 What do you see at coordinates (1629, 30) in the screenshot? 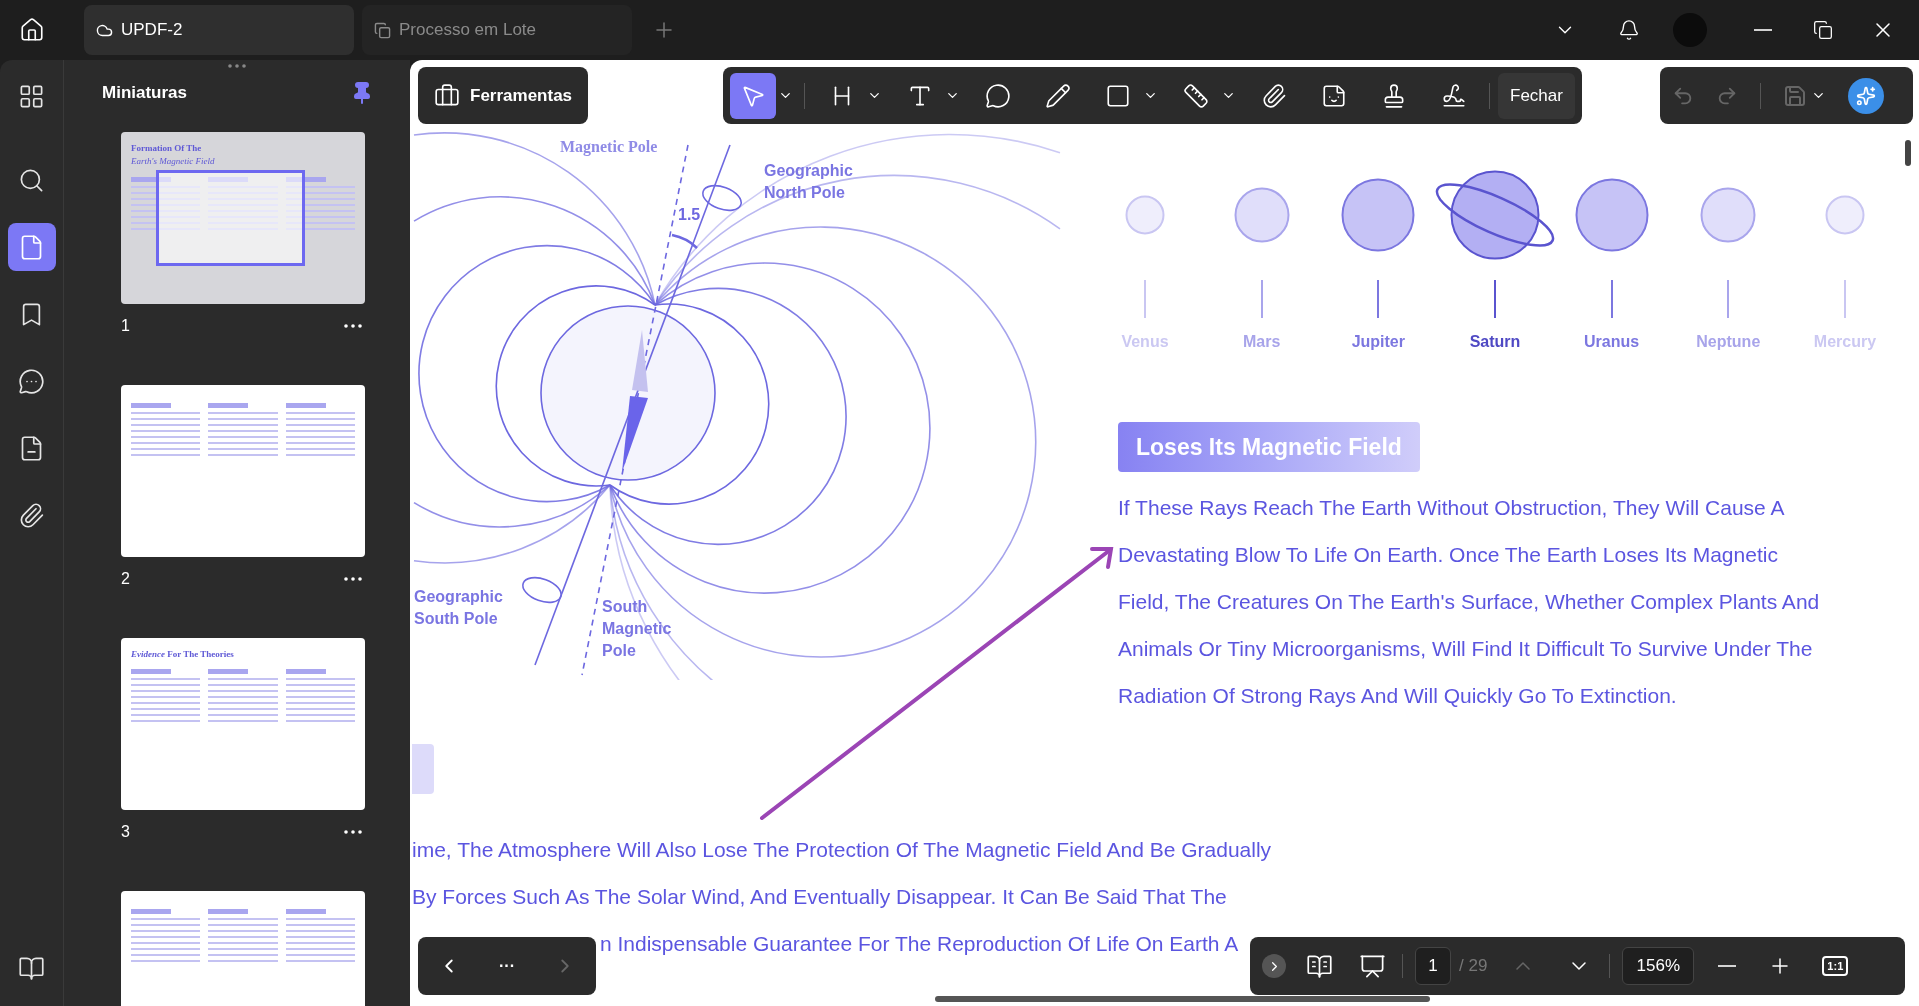
I see `bell-icon` at bounding box center [1629, 30].